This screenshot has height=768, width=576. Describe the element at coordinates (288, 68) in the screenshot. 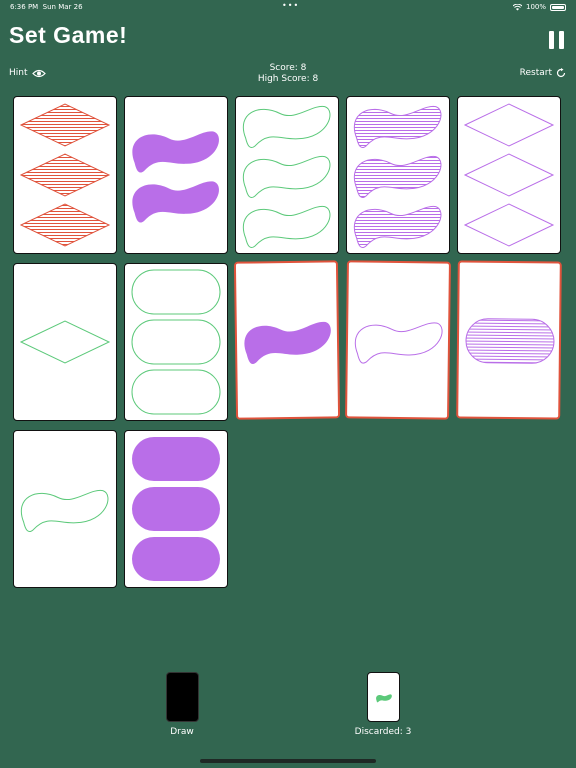

I see `score-label: Score: 8` at that location.